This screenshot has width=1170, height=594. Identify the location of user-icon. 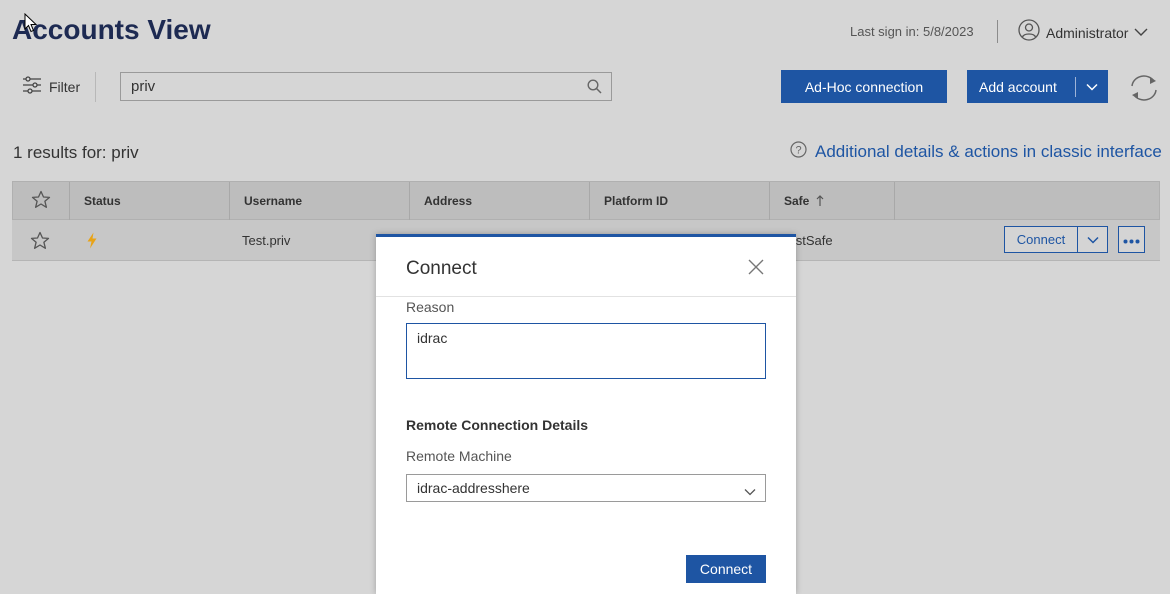
(1029, 32).